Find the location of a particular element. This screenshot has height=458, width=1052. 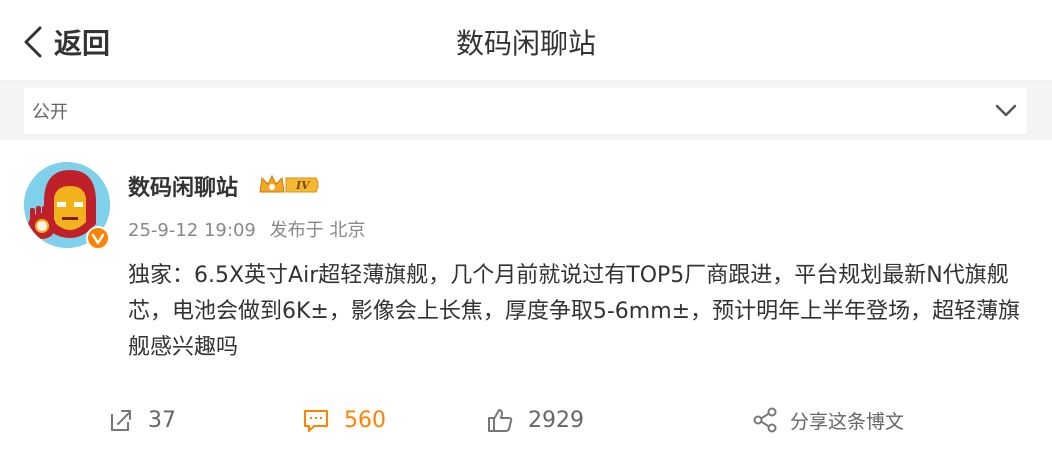

visibility-selector: 公开 is located at coordinates (525, 111).